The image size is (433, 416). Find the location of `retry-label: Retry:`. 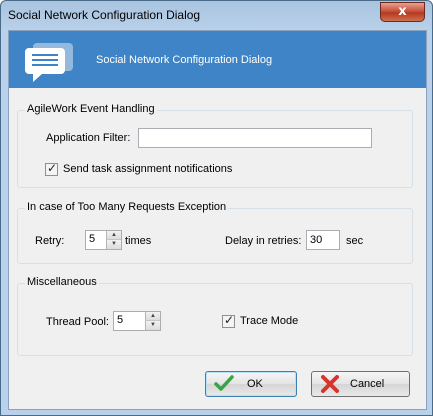

retry-label: Retry: is located at coordinates (50, 241).